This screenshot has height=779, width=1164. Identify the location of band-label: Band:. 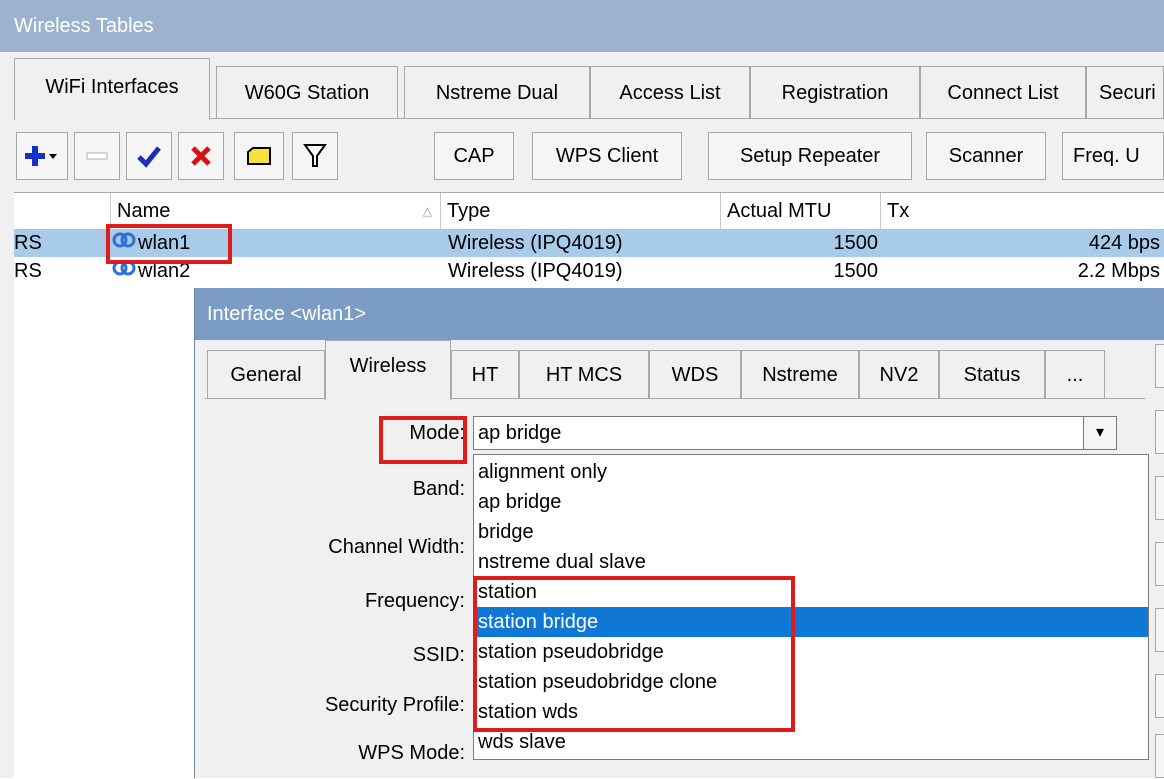
(438, 489).